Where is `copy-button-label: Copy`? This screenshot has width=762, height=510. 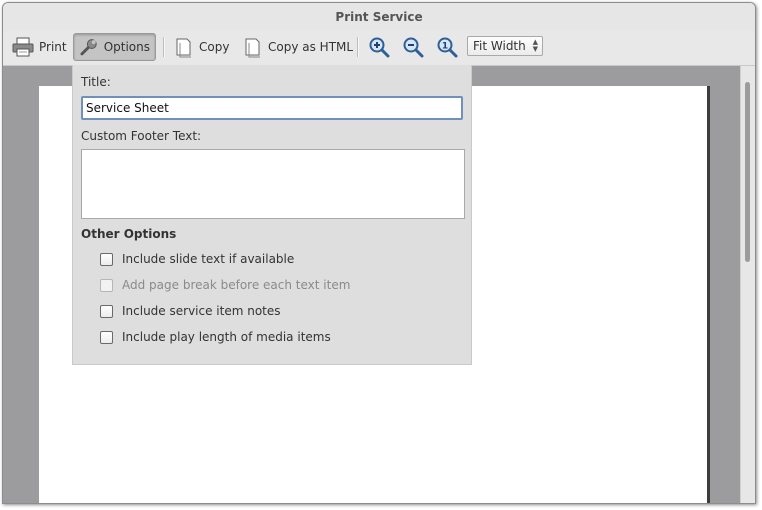 copy-button-label: Copy is located at coordinates (214, 47).